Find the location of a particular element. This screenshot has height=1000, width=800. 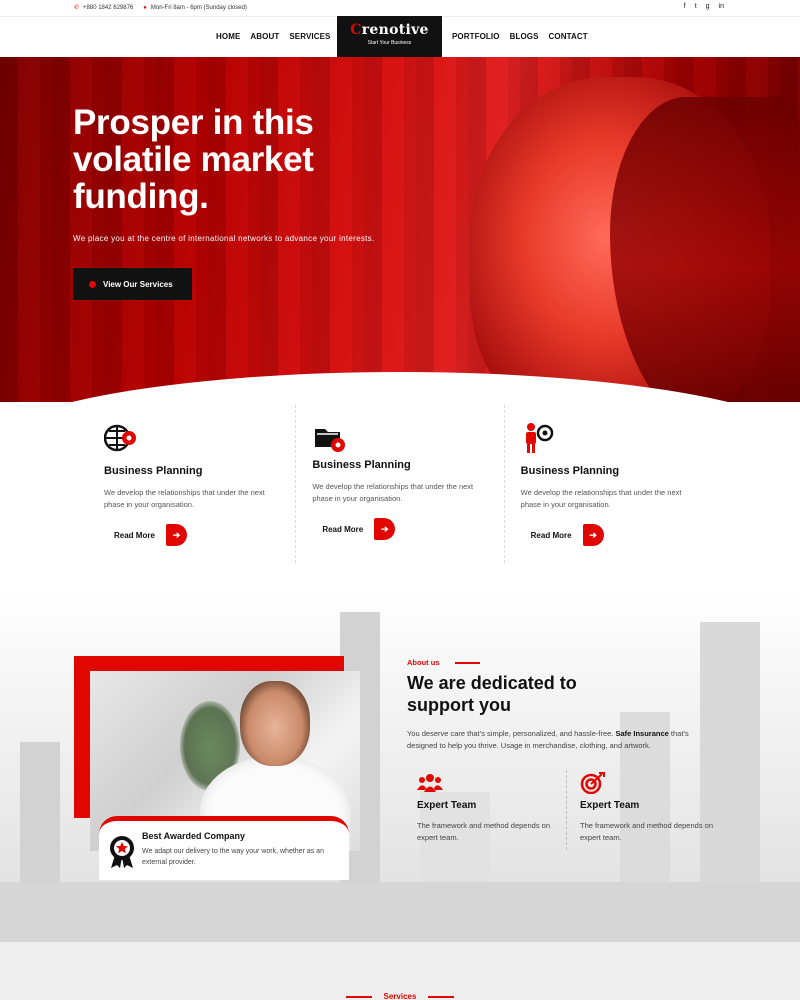

city-skyline-base is located at coordinates (400, 912).